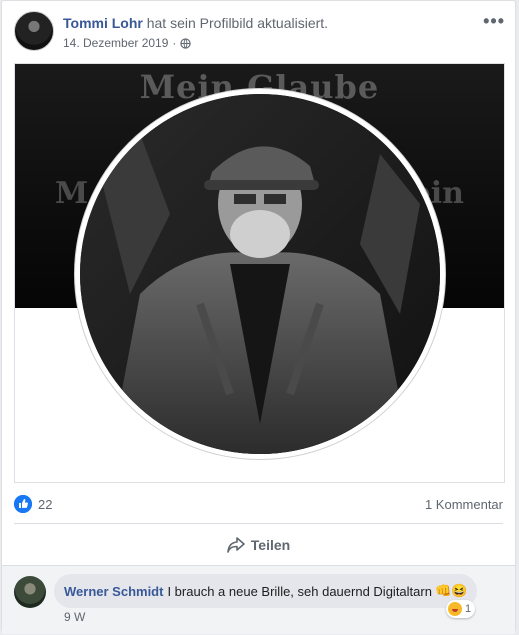 Image resolution: width=519 pixels, height=635 pixels. What do you see at coordinates (186, 43) in the screenshot?
I see `public-globe-icon` at bounding box center [186, 43].